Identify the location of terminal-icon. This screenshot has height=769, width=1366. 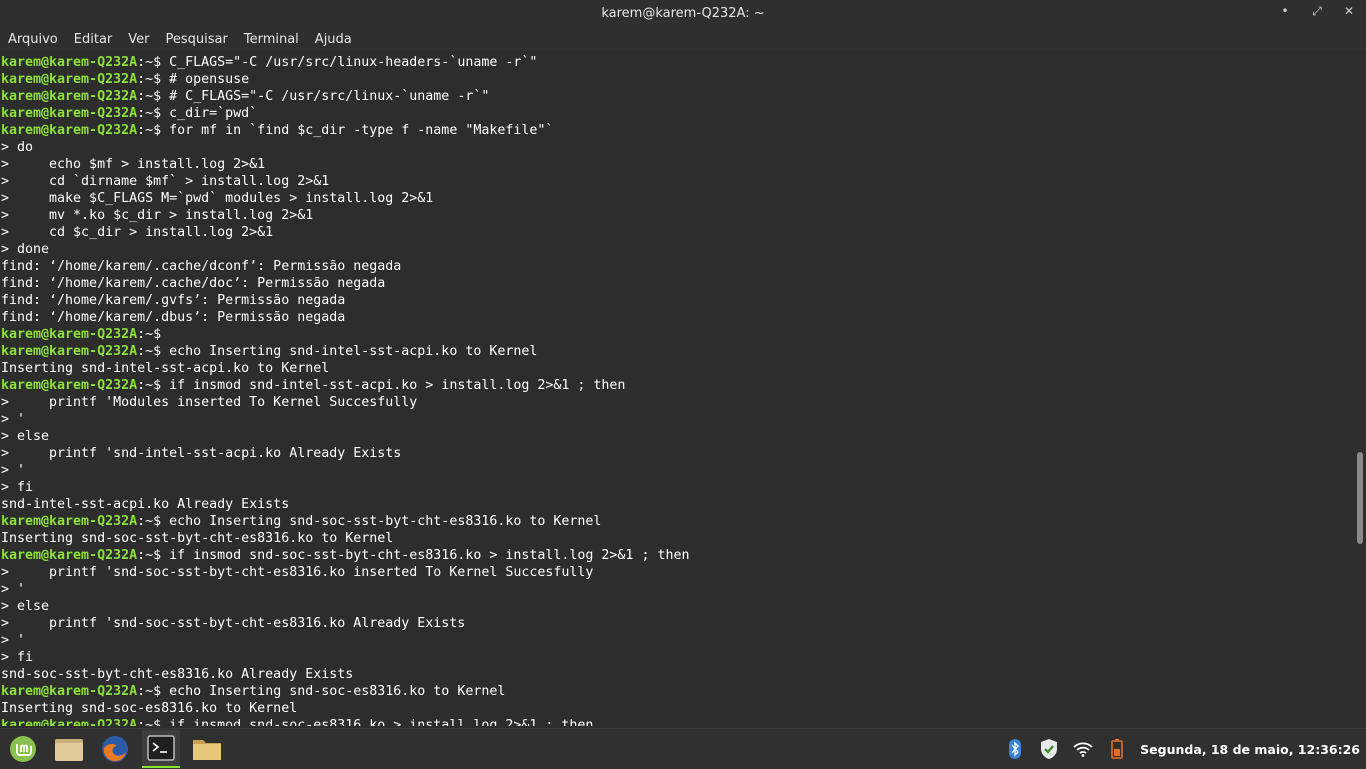
(161, 748).